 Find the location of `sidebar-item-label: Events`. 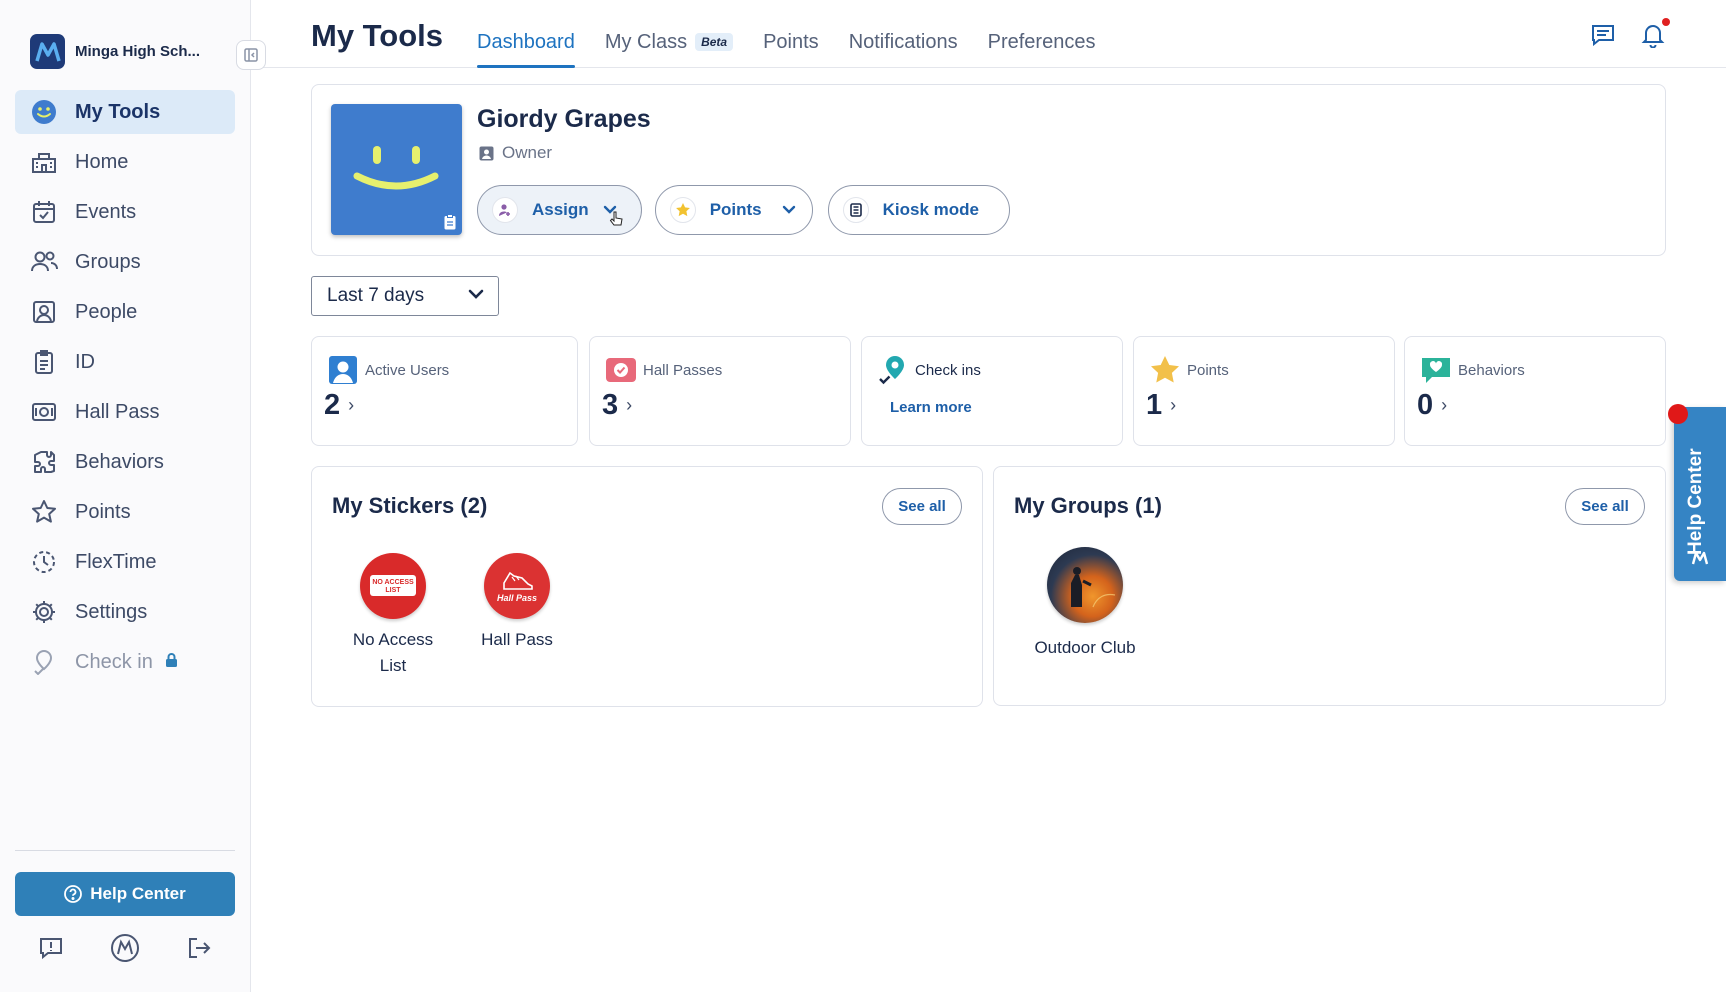

sidebar-item-label: Events is located at coordinates (106, 211).